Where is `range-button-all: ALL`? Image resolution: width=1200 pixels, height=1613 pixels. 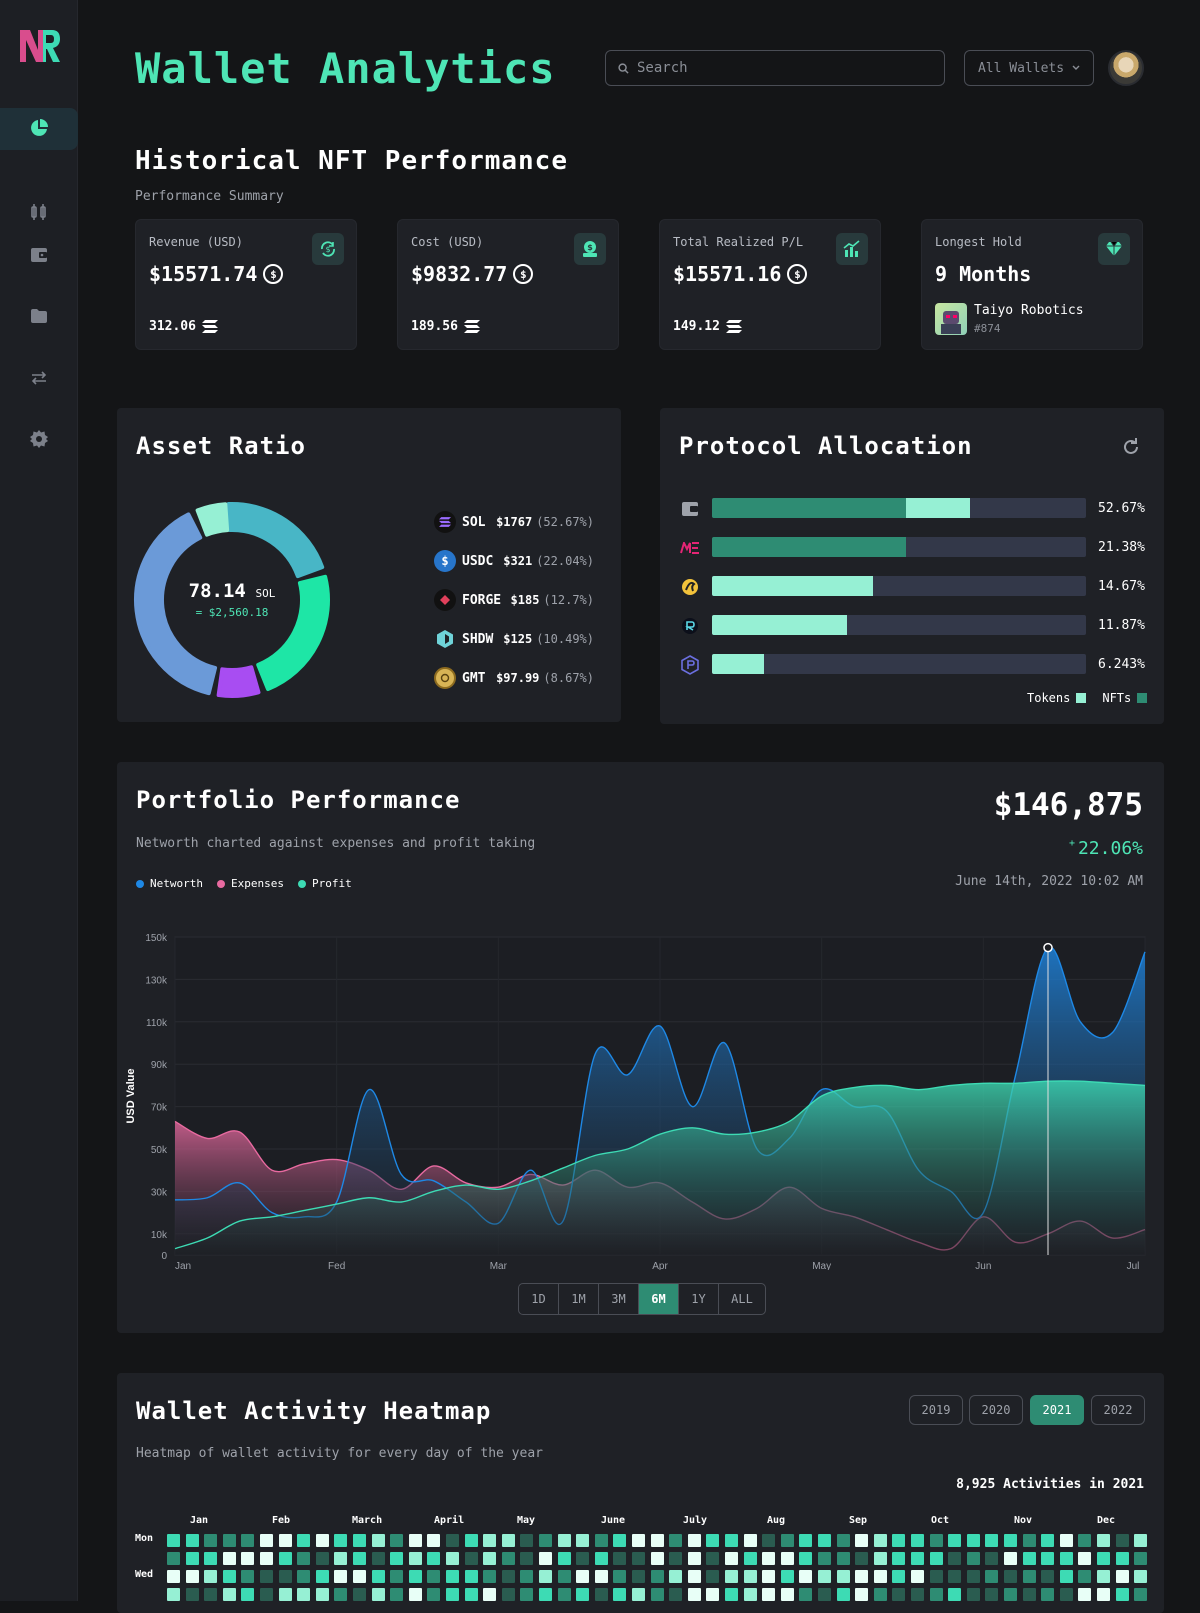
range-button-all: ALL is located at coordinates (742, 1299).